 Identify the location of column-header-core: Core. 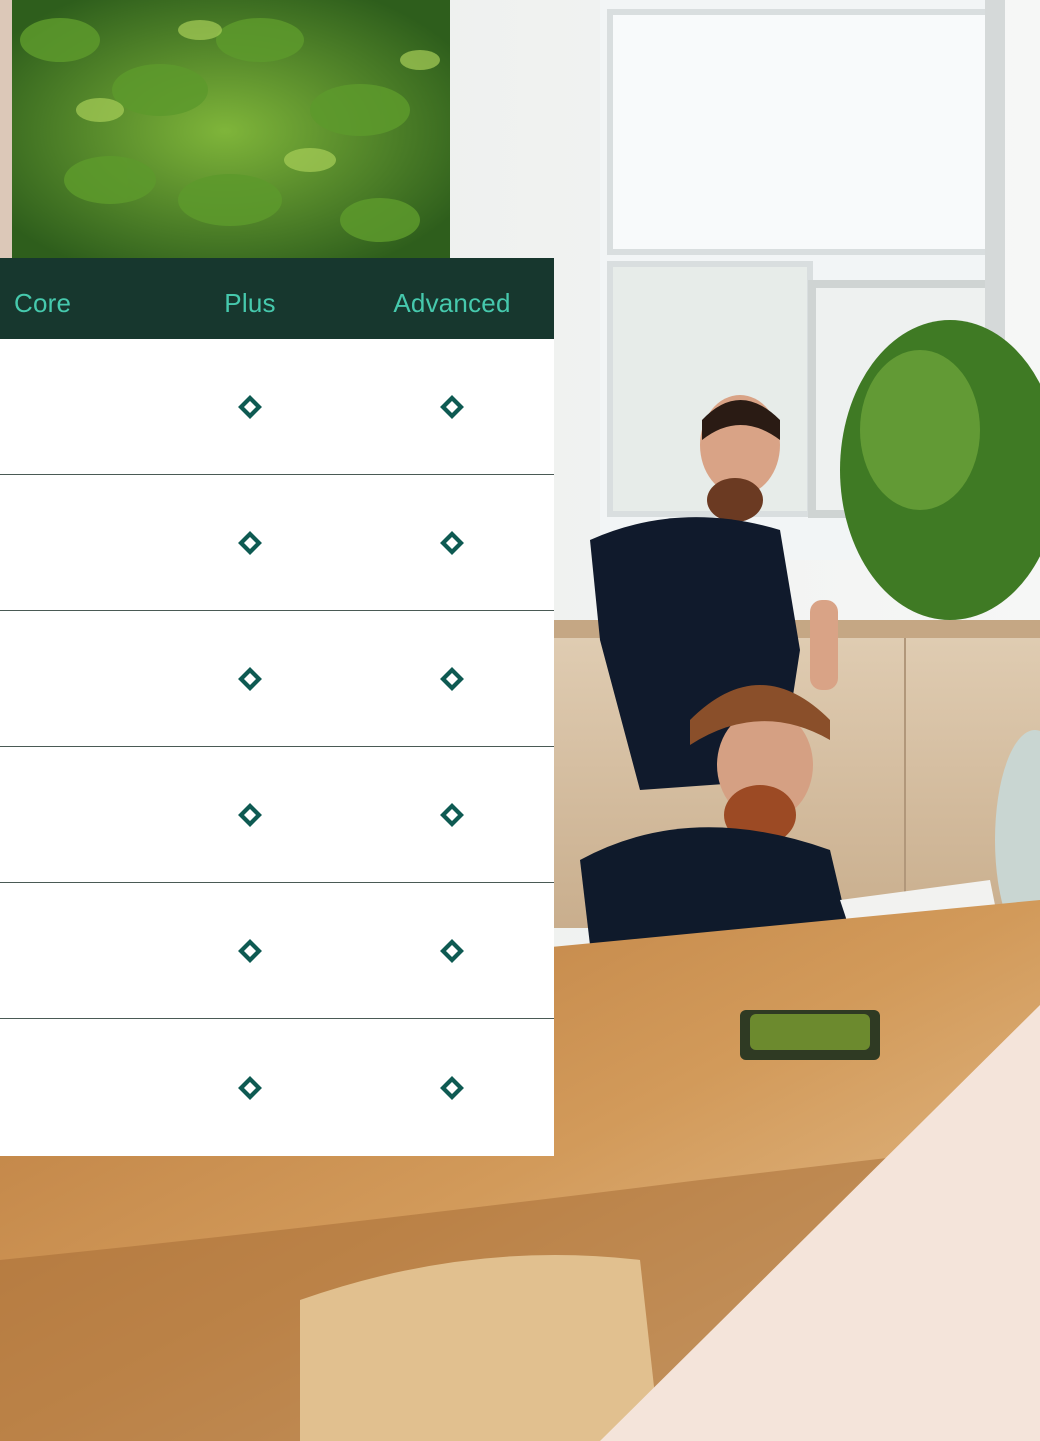
(43, 303).